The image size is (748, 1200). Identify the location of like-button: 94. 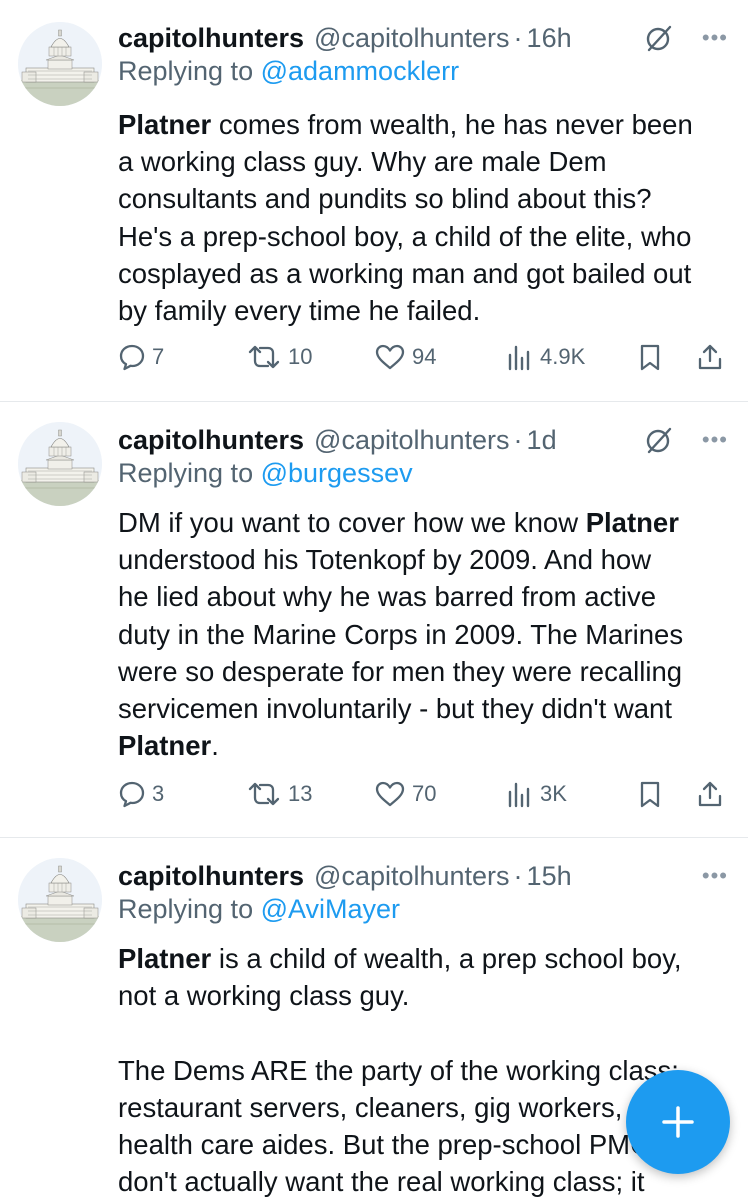
(405, 357).